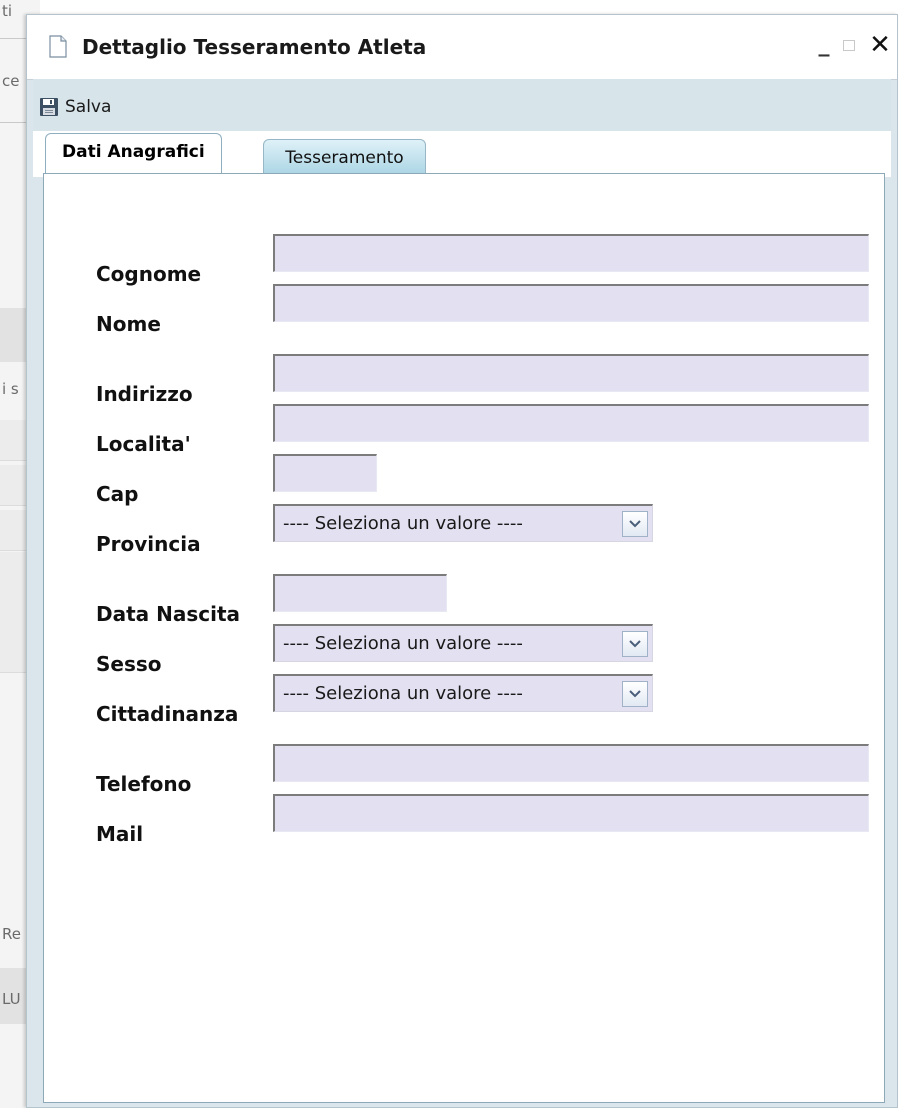  I want to click on provincia-select: ---- Seleziona un valore ----, so click(463, 523).